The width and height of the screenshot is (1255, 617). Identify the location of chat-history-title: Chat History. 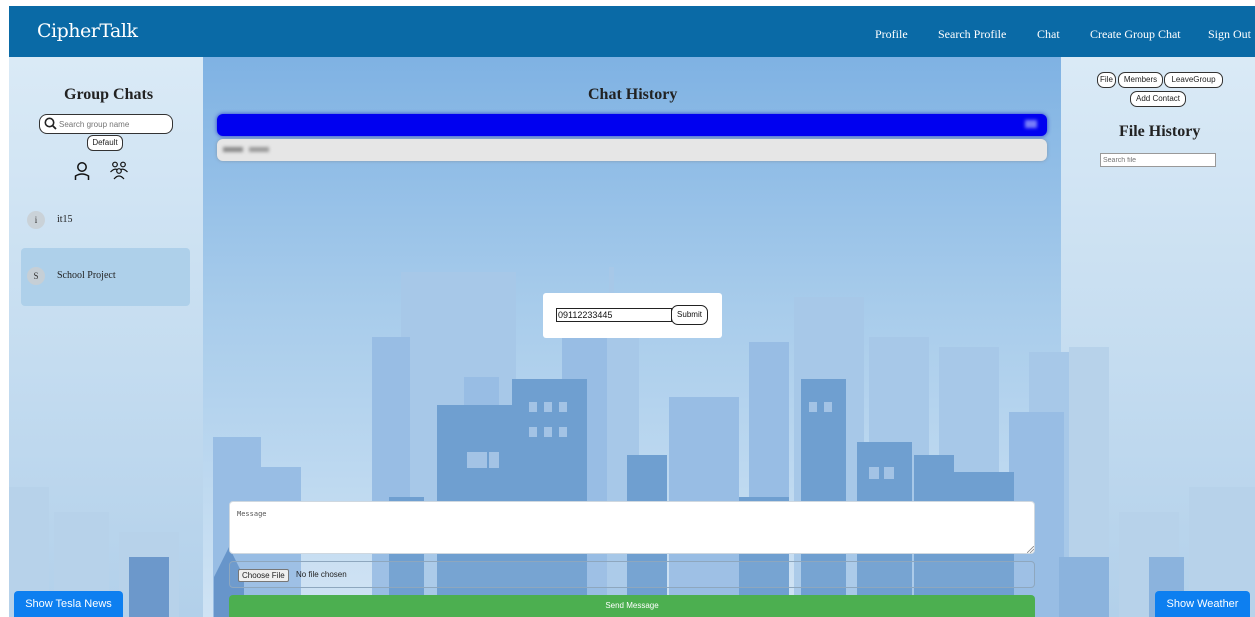
(633, 94).